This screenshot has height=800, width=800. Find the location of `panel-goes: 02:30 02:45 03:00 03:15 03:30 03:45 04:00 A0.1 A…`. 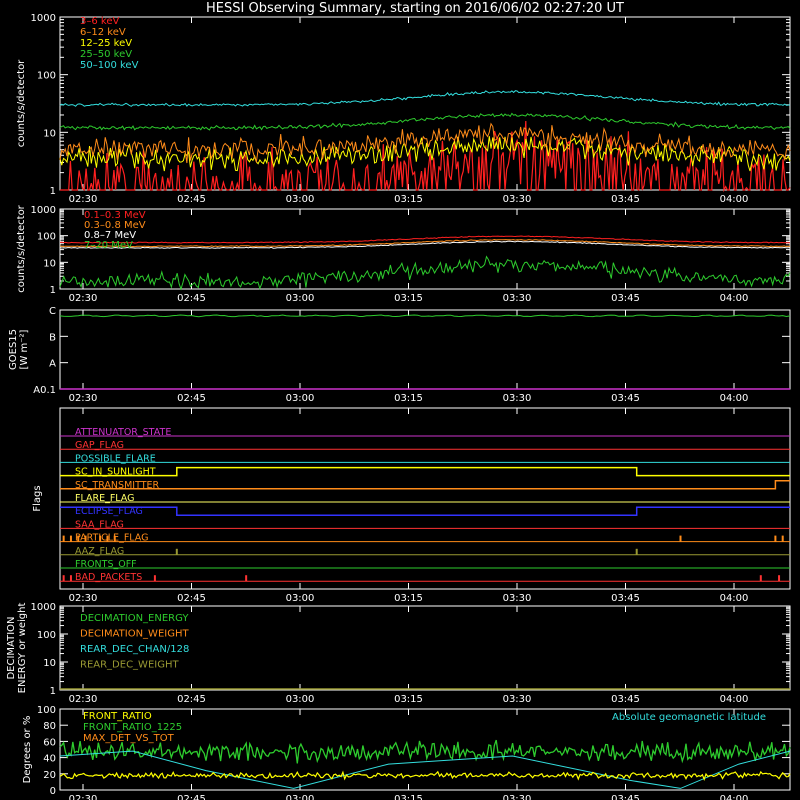

panel-goes: 02:30 02:45 03:00 03:15 03:30 03:45 04:00 A0.1 A… is located at coordinates (399, 355).